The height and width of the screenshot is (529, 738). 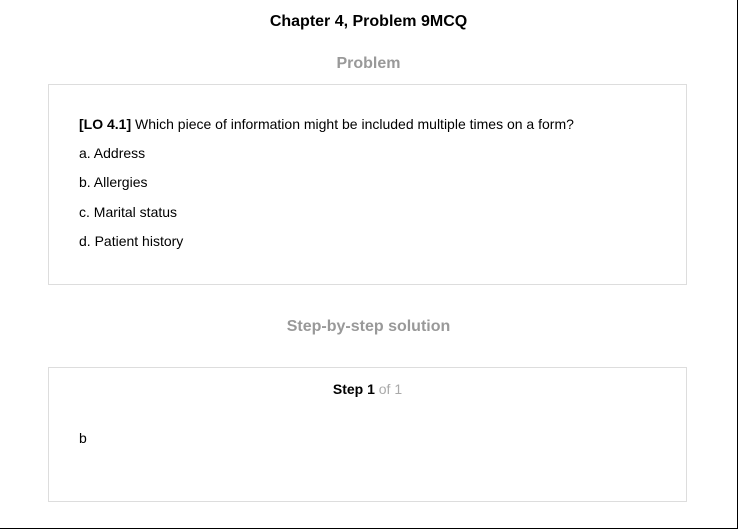 I want to click on option-d: d. Patient history, so click(x=131, y=240).